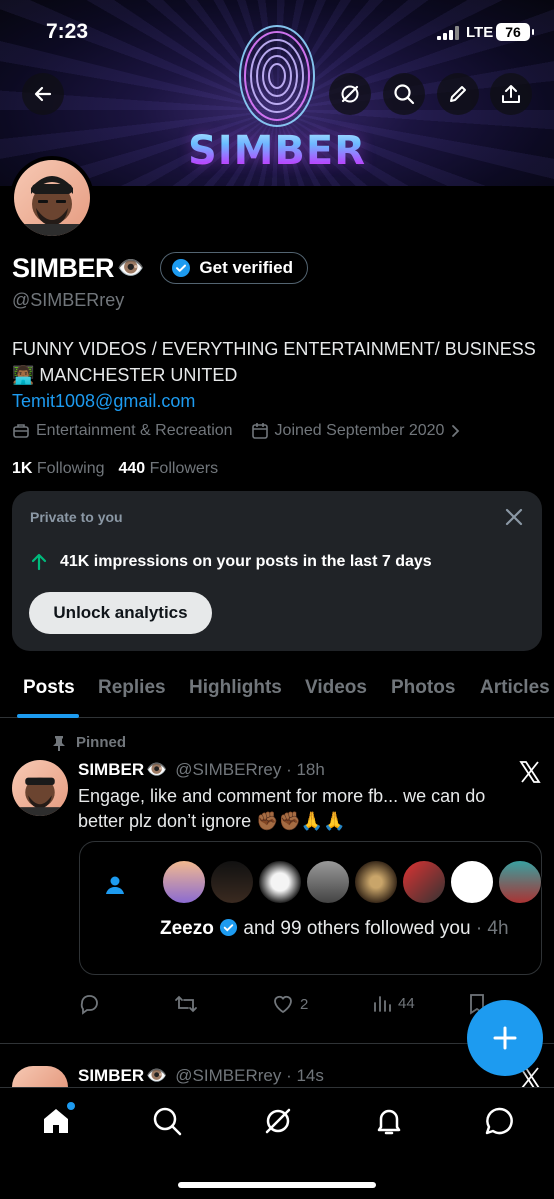 The image size is (554, 1199). I want to click on share-button, so click(511, 94).